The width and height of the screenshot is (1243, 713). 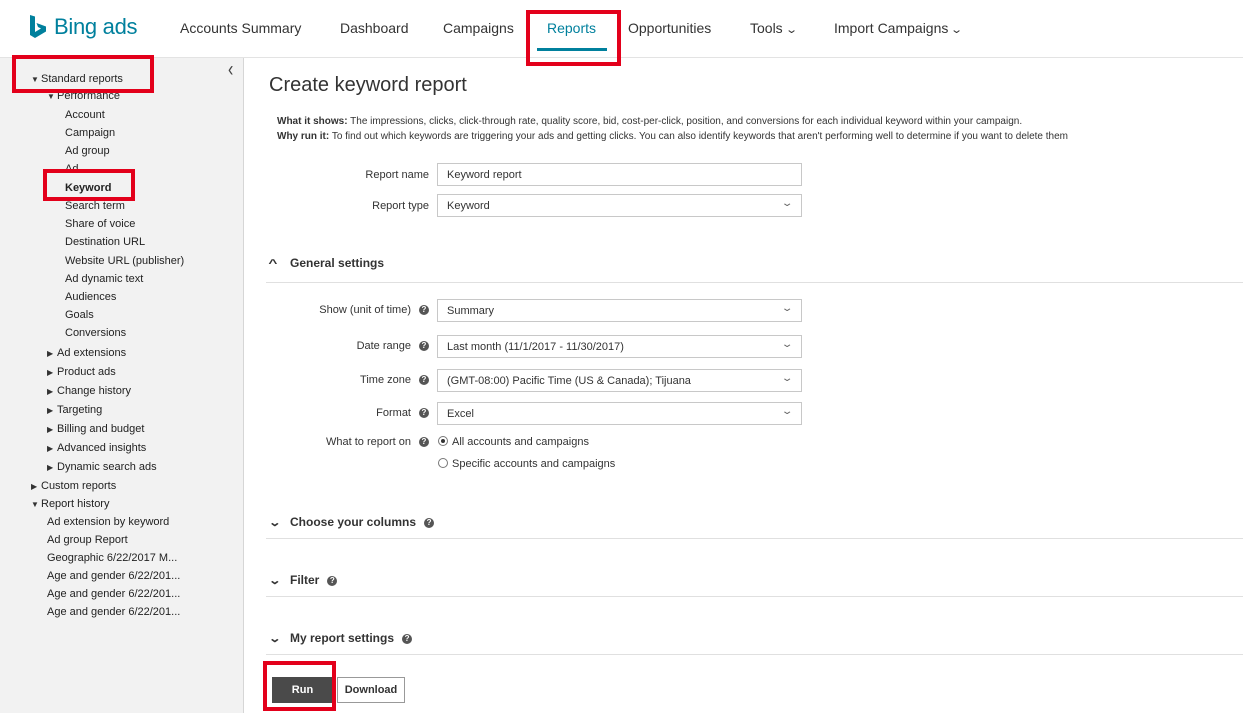 I want to click on tree-item-share-of-voice: Share of voice, so click(x=100, y=224).